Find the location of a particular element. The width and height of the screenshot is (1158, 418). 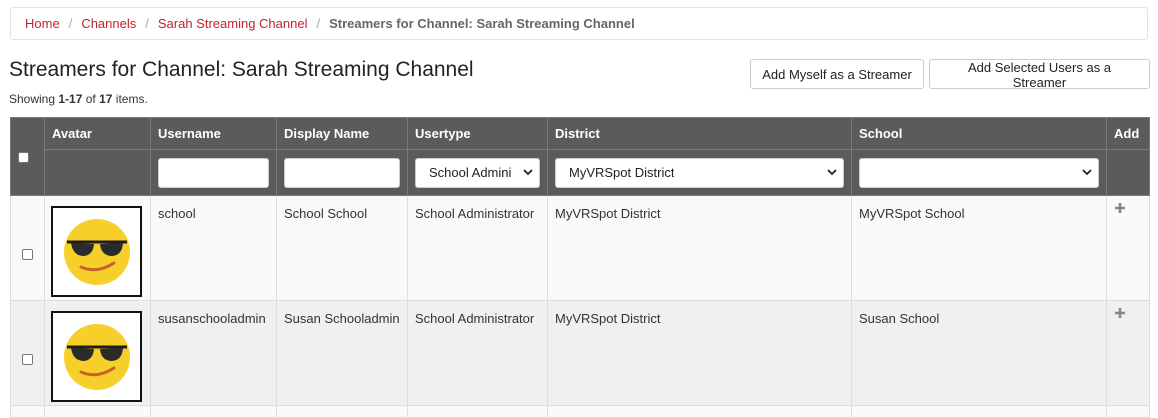

summary-prefix: Showing is located at coordinates (34, 99).